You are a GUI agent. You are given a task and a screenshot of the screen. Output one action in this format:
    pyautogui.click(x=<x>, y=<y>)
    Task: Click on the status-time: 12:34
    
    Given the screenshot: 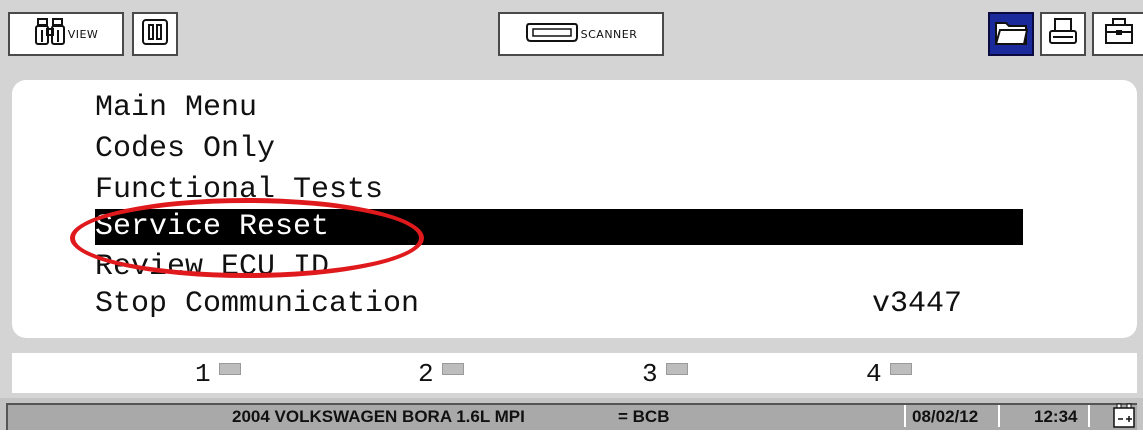 What is the action you would take?
    pyautogui.click(x=1056, y=416)
    